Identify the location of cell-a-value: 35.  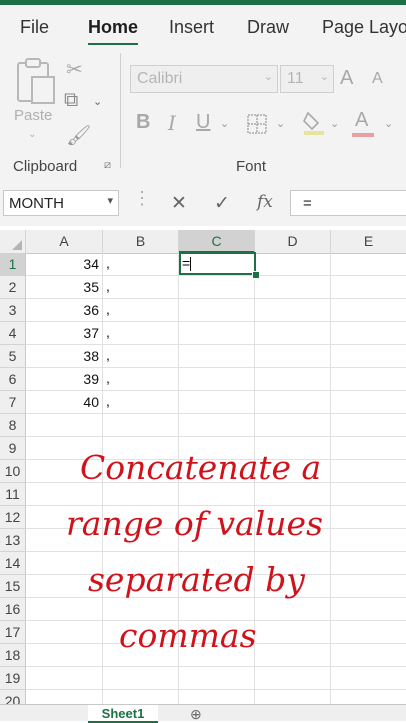
(64, 287).